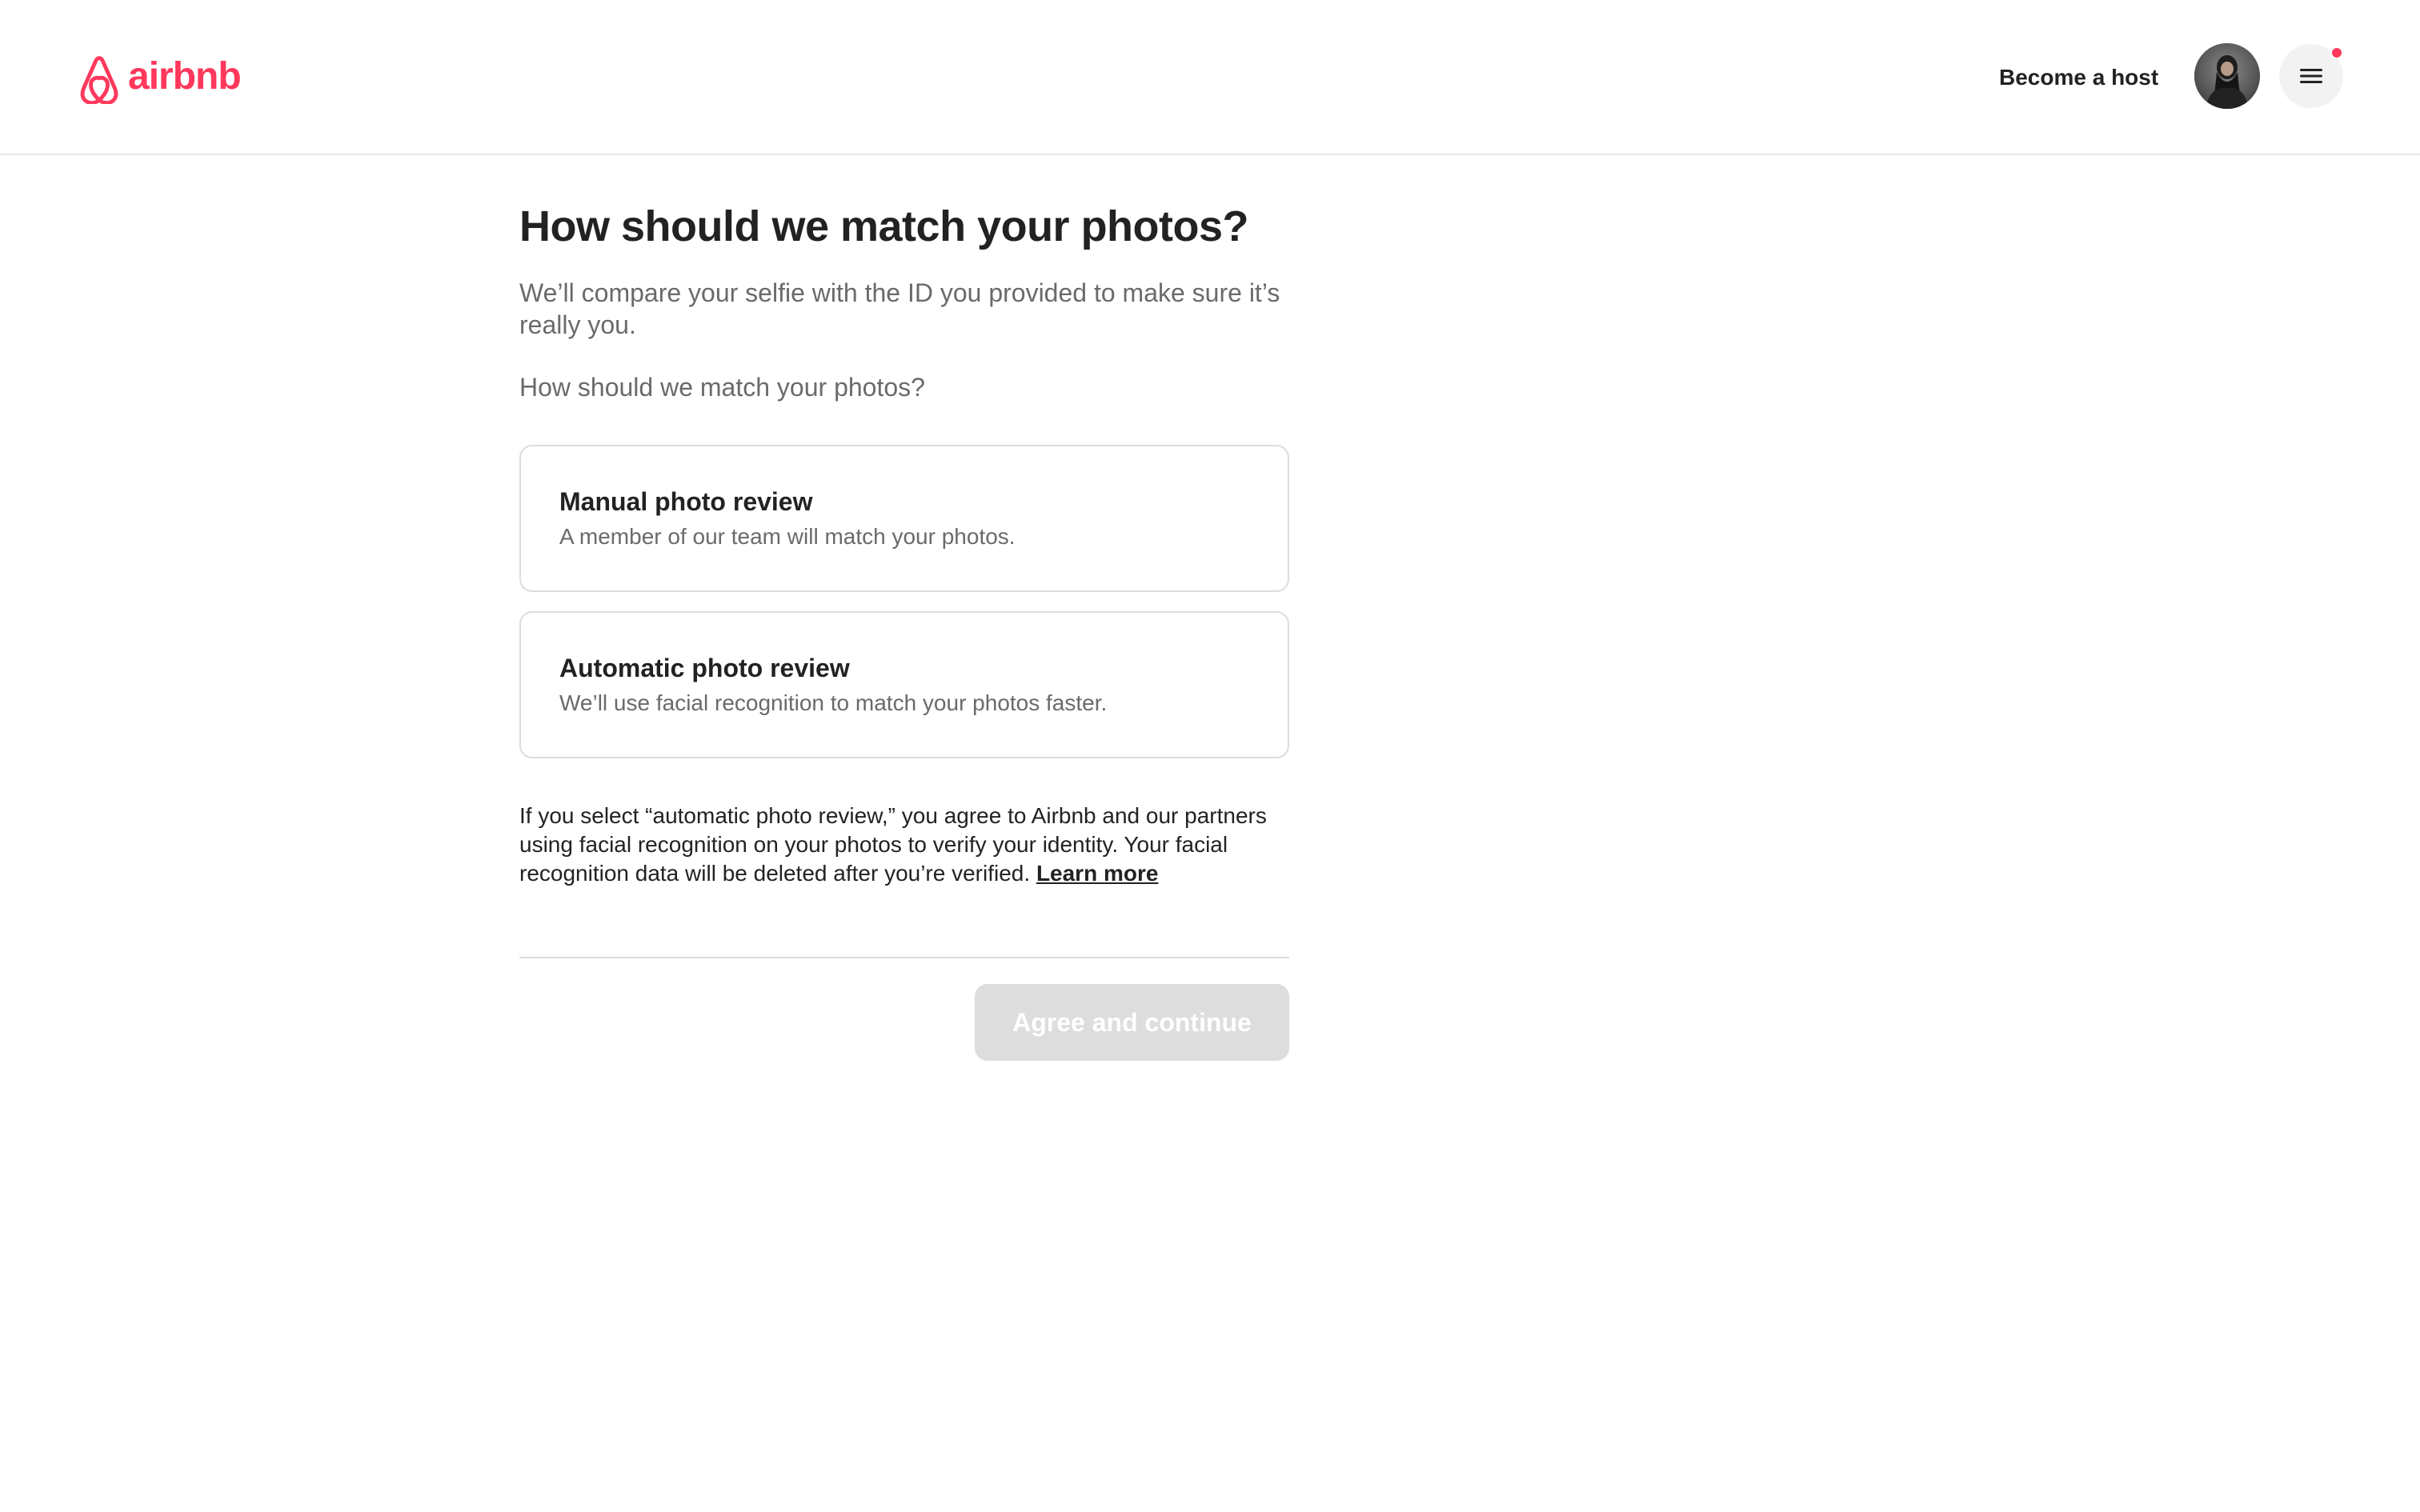 This screenshot has height=1512, width=2420. Describe the element at coordinates (2336, 52) in the screenshot. I see `notification-dot` at that location.